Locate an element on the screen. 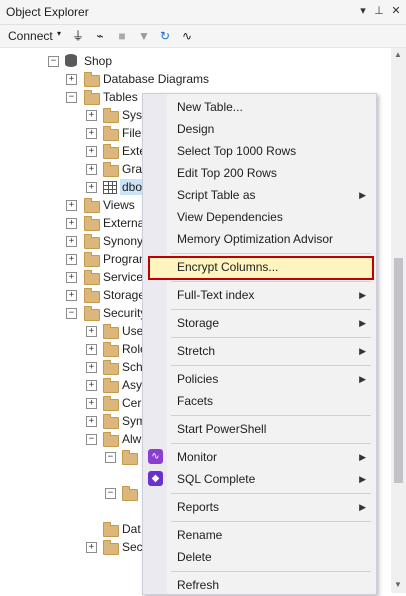  refresh-icon: ↻ is located at coordinates (165, 36).